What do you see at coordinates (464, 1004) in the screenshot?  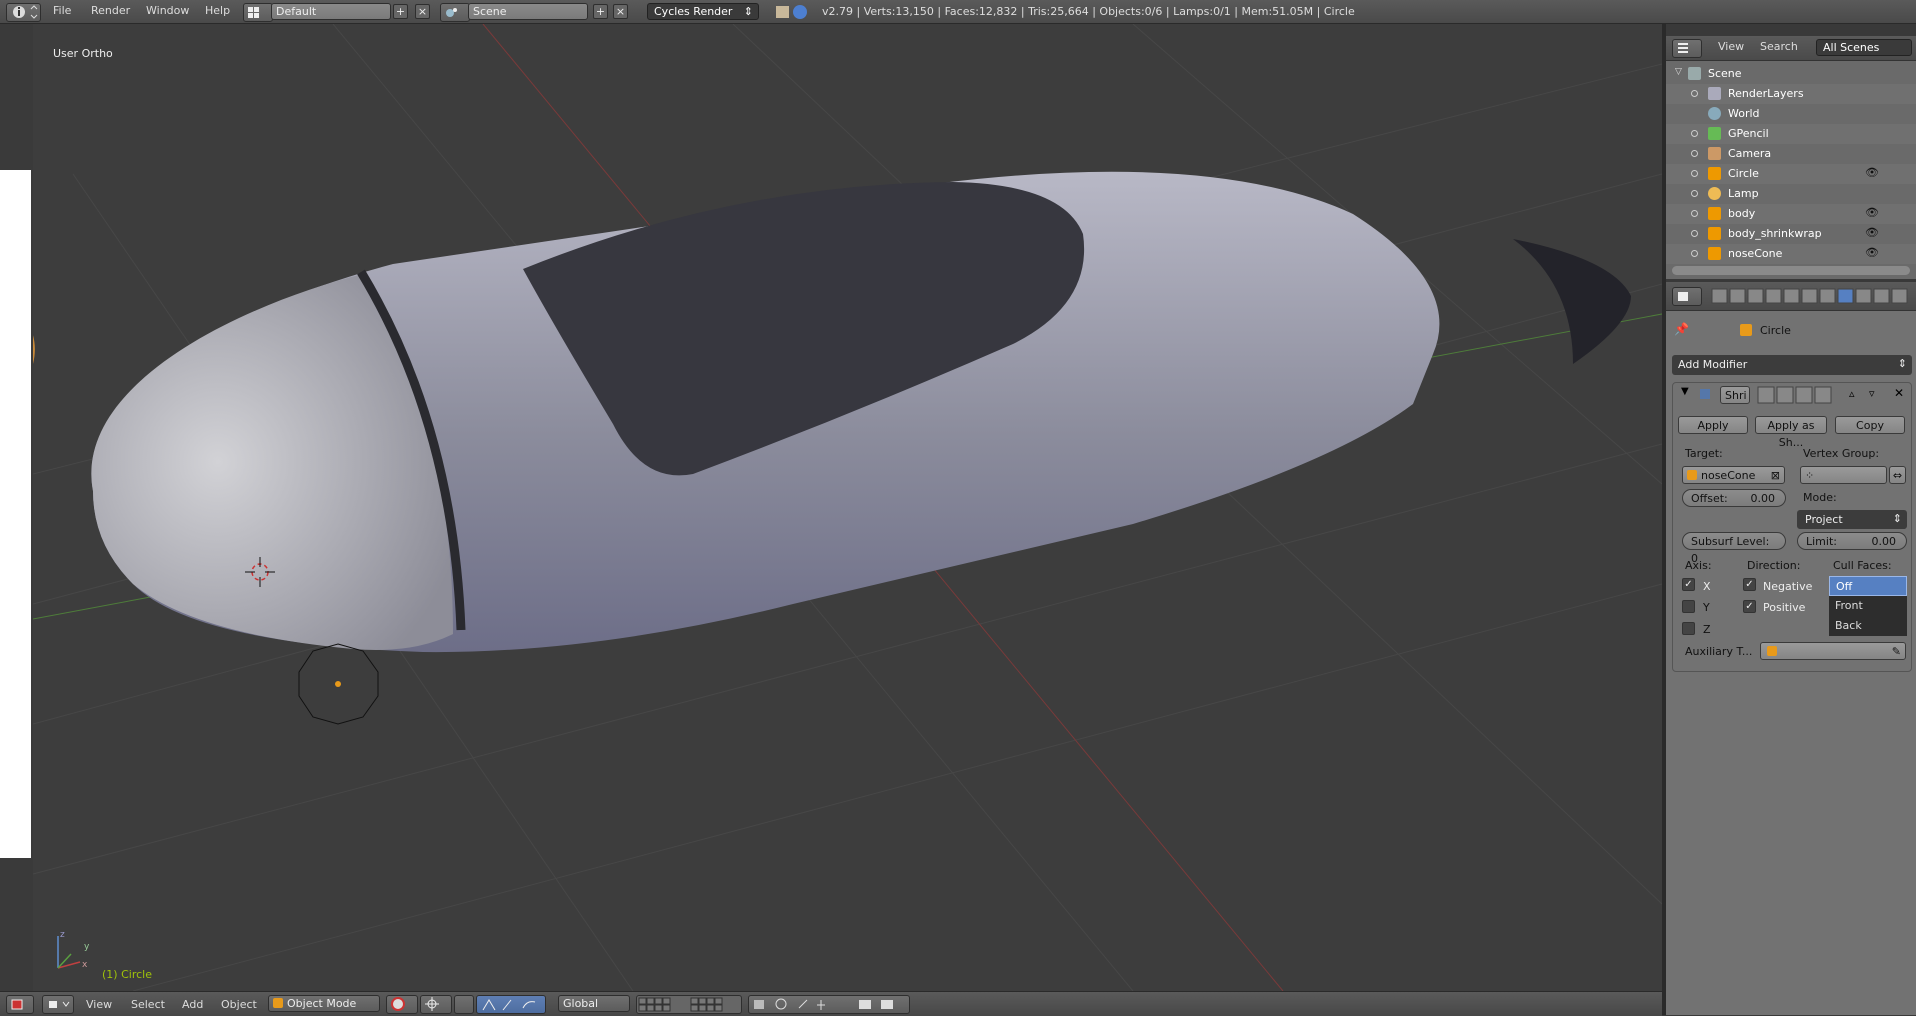 I see `pivot-only-origins-button` at bounding box center [464, 1004].